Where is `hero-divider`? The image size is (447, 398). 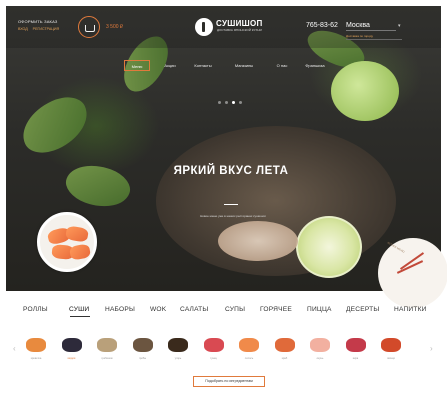 hero-divider is located at coordinates (231, 204).